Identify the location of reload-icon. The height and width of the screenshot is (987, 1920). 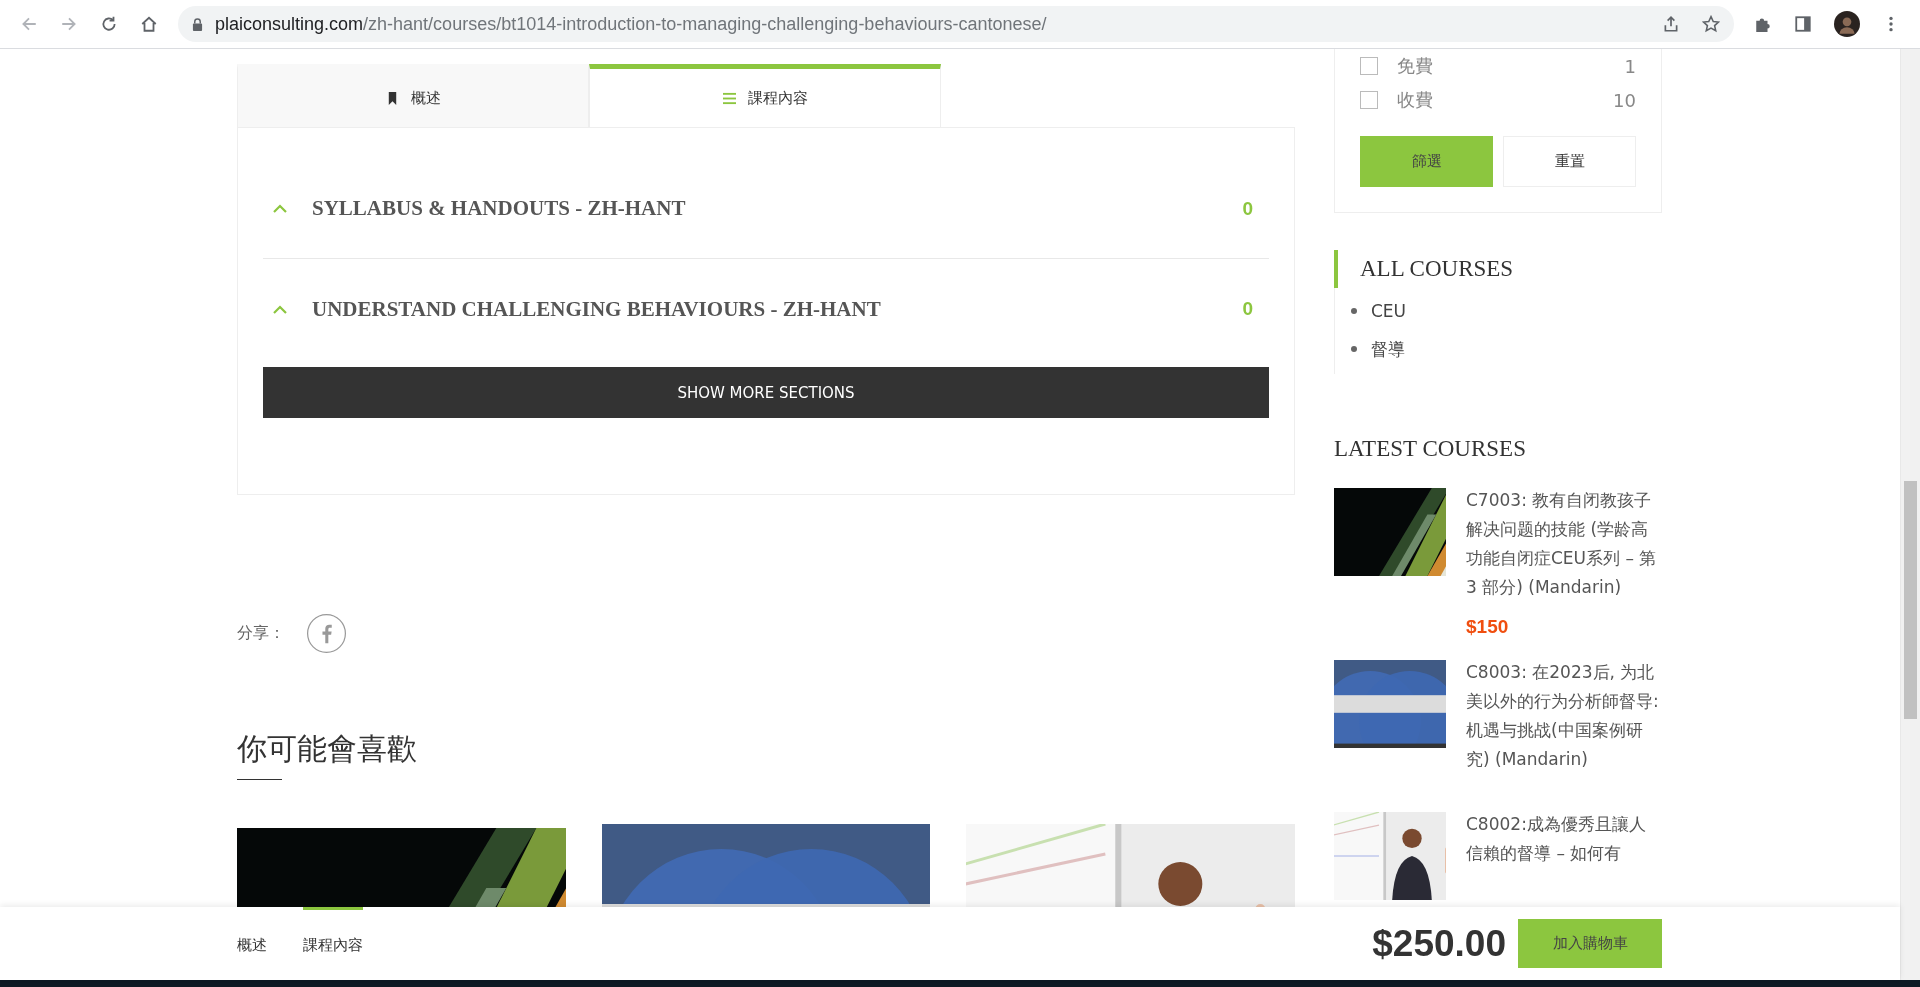
(109, 24).